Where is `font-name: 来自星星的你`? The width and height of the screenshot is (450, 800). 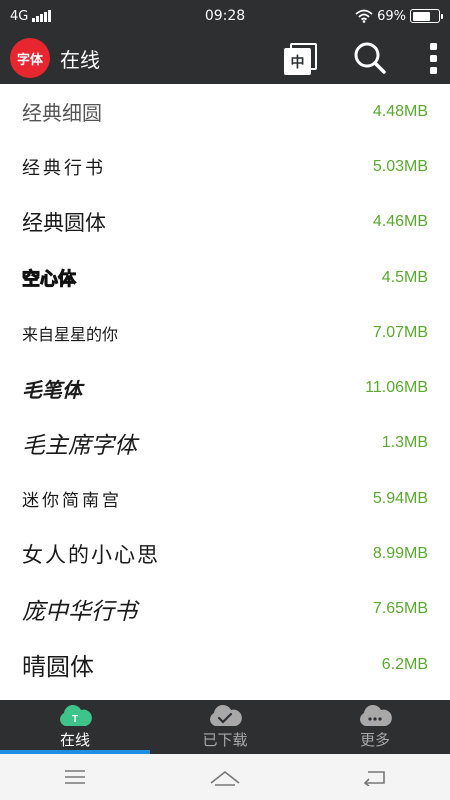 font-name: 来自星星的你 is located at coordinates (70, 334).